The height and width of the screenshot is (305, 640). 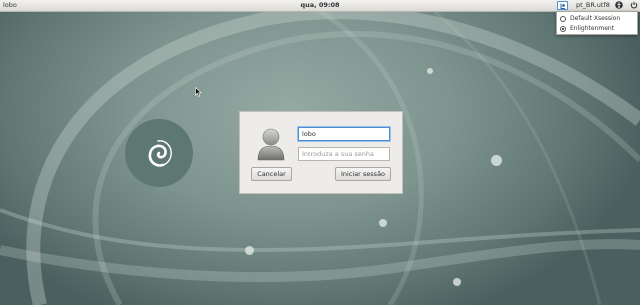 What do you see at coordinates (271, 174) in the screenshot?
I see `cancel-button: Cancelar` at bounding box center [271, 174].